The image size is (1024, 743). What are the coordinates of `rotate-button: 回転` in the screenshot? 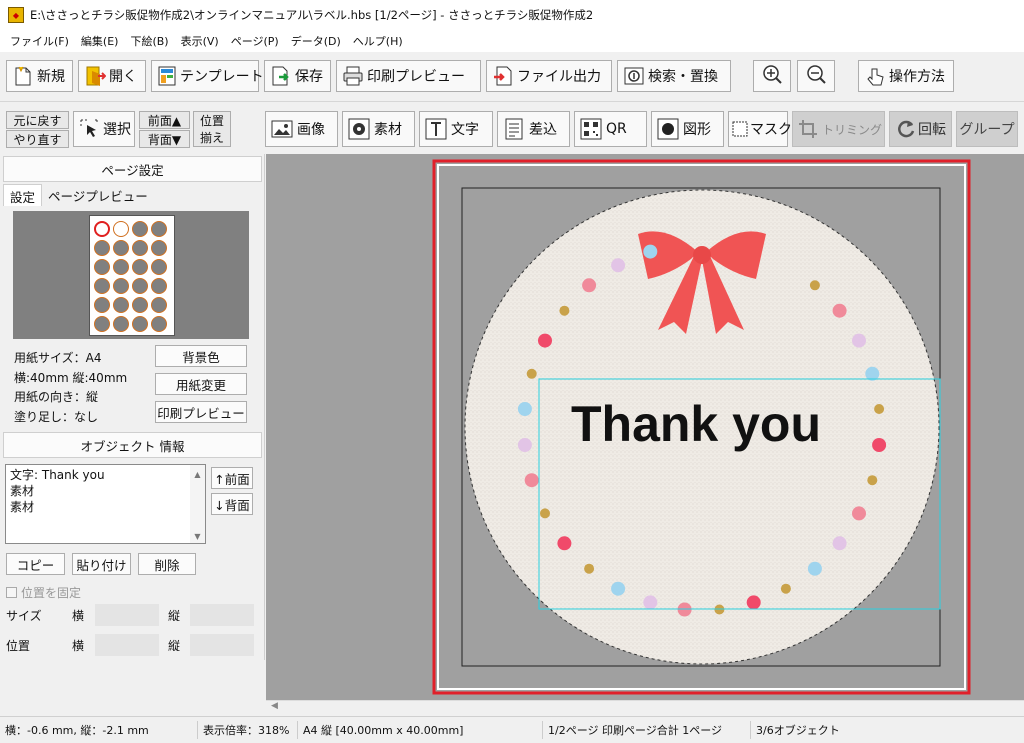 It's located at (920, 129).